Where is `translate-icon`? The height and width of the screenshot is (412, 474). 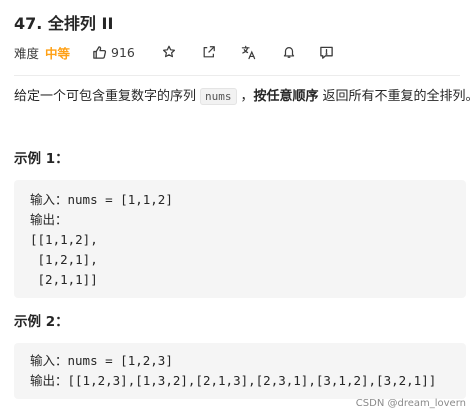 translate-icon is located at coordinates (249, 52).